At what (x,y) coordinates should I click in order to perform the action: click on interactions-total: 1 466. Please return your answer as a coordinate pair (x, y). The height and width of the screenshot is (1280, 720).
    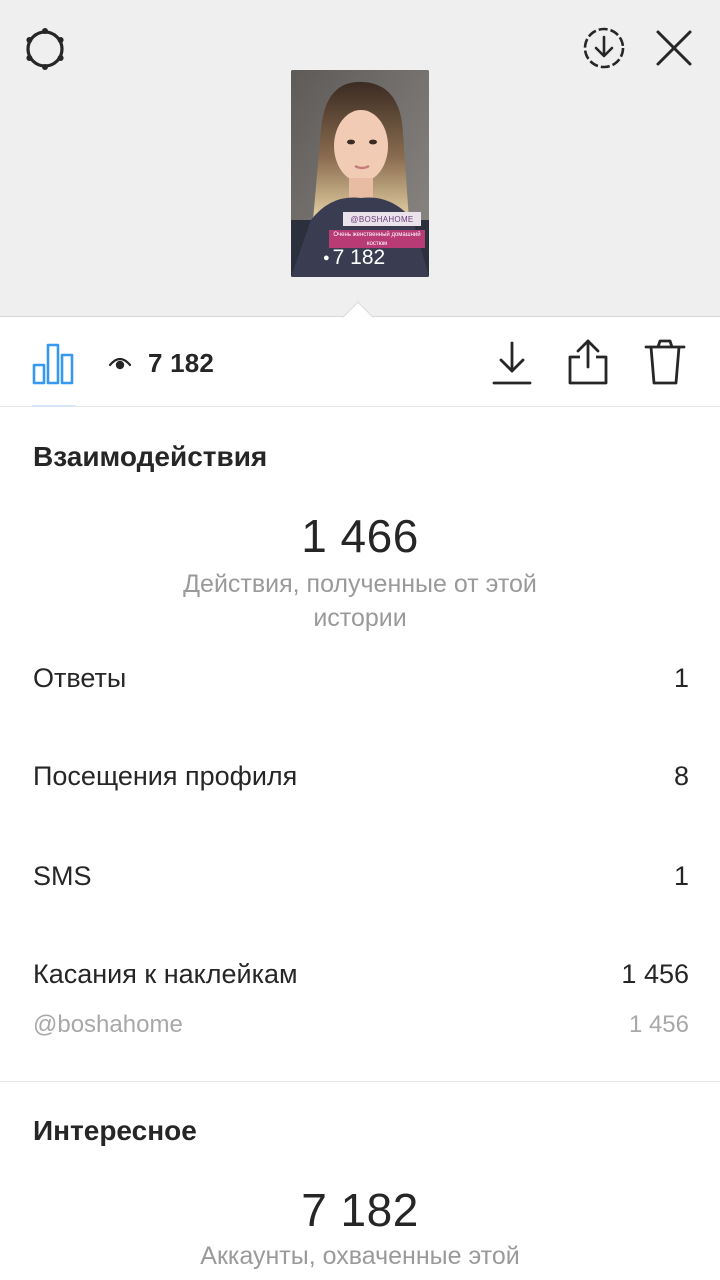
    Looking at the image, I should click on (360, 536).